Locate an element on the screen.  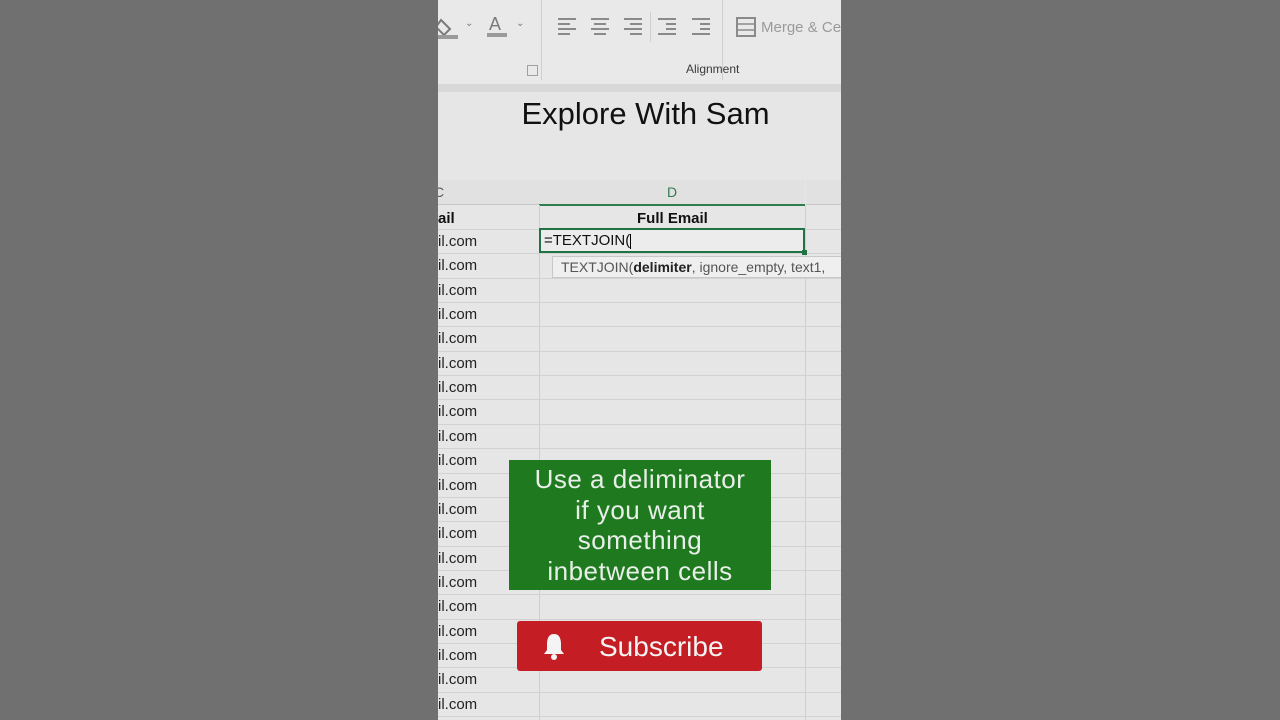
subscribe-button: Subscribe is located at coordinates (639, 646).